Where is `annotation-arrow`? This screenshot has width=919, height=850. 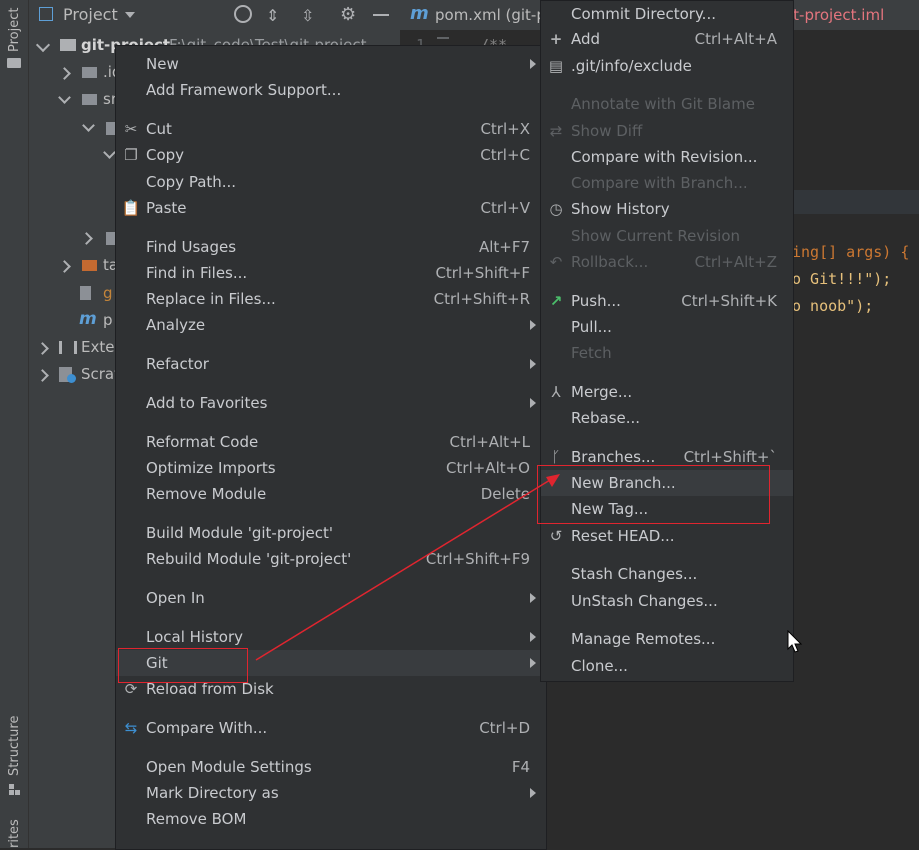
annotation-arrow is located at coordinates (407, 567).